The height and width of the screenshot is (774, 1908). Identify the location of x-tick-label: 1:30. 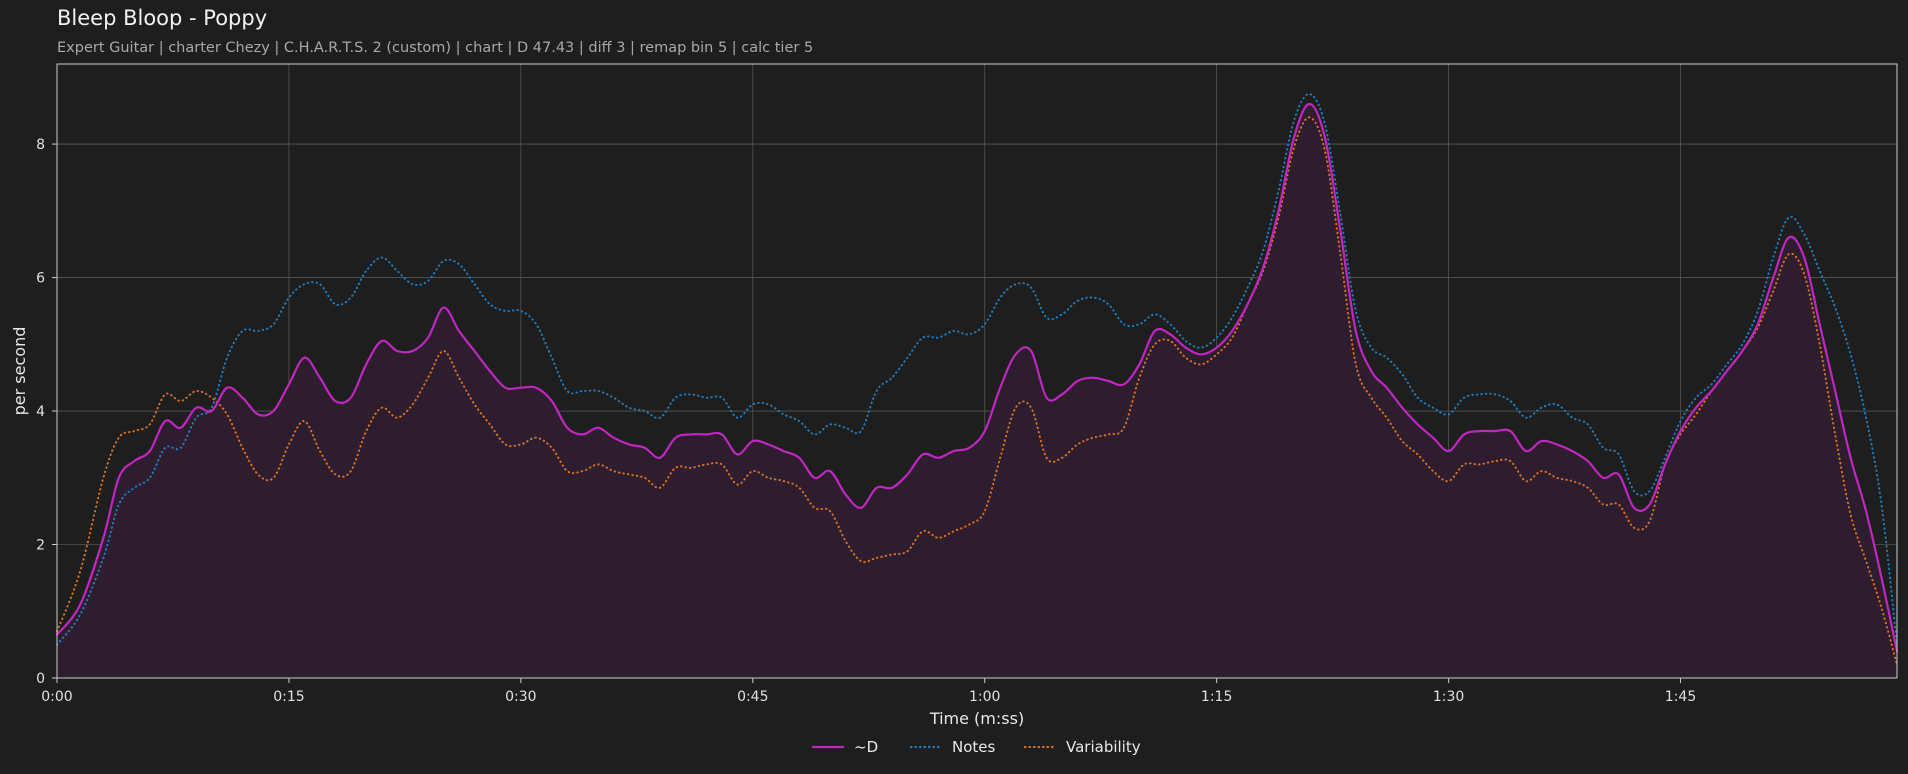
(1448, 697).